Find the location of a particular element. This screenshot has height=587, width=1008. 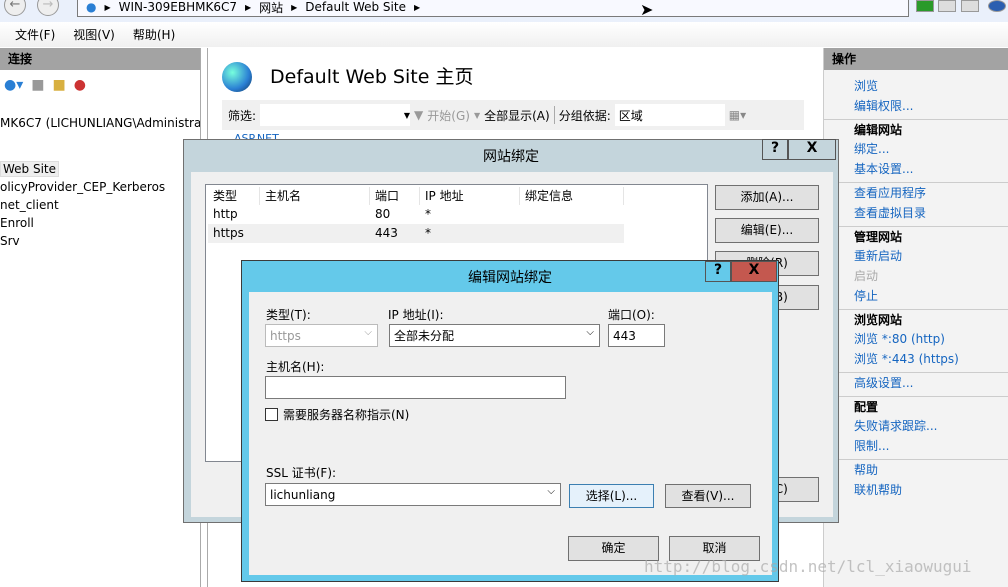

breadcrumb-site: Default Web Site is located at coordinates (355, 7).